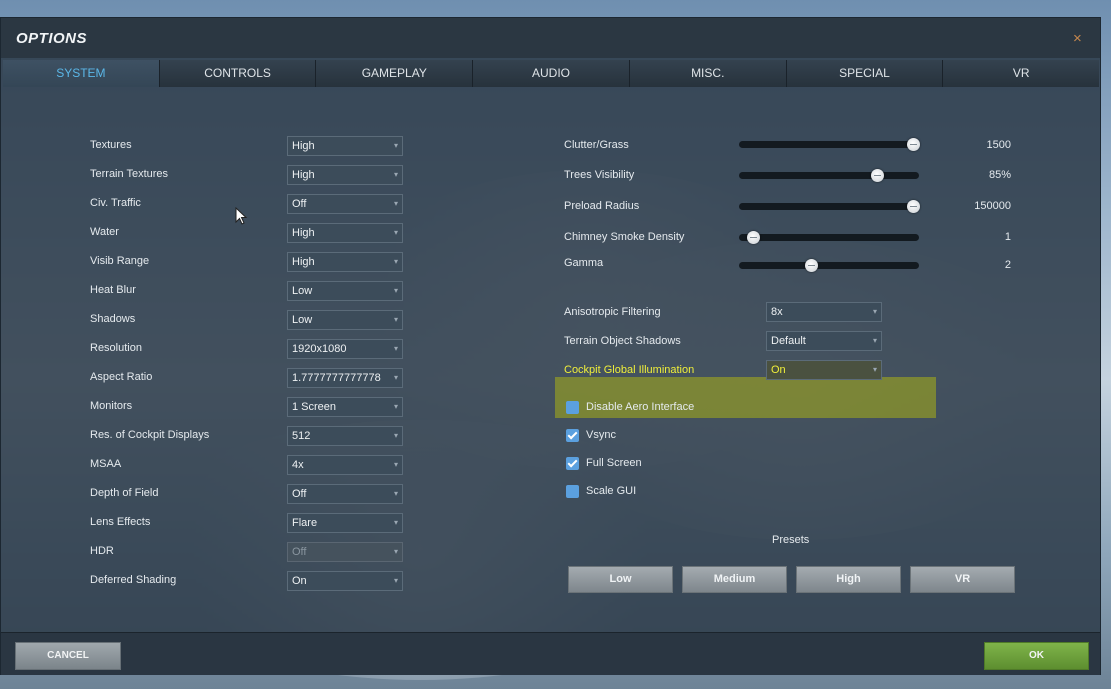 This screenshot has height=689, width=1111. I want to click on checkbox-label: Scale GUI, so click(611, 491).